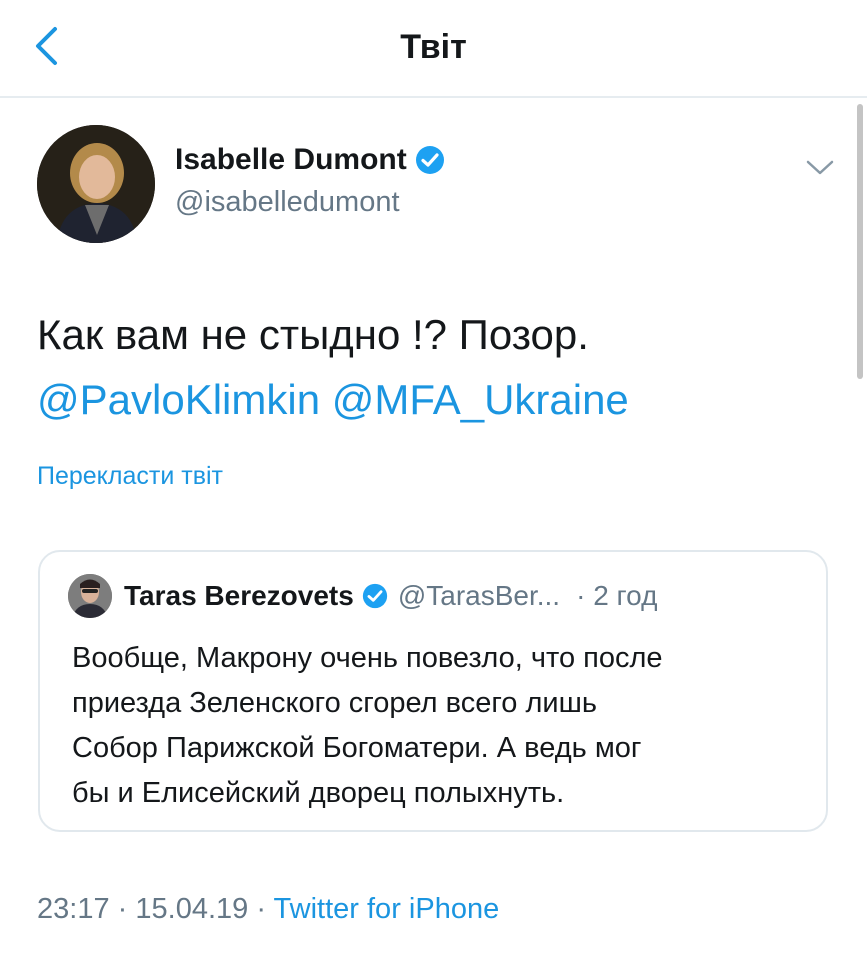 Image resolution: width=867 pixels, height=960 pixels. What do you see at coordinates (291, 160) in the screenshot?
I see `author-name: Isabelle Dumont` at bounding box center [291, 160].